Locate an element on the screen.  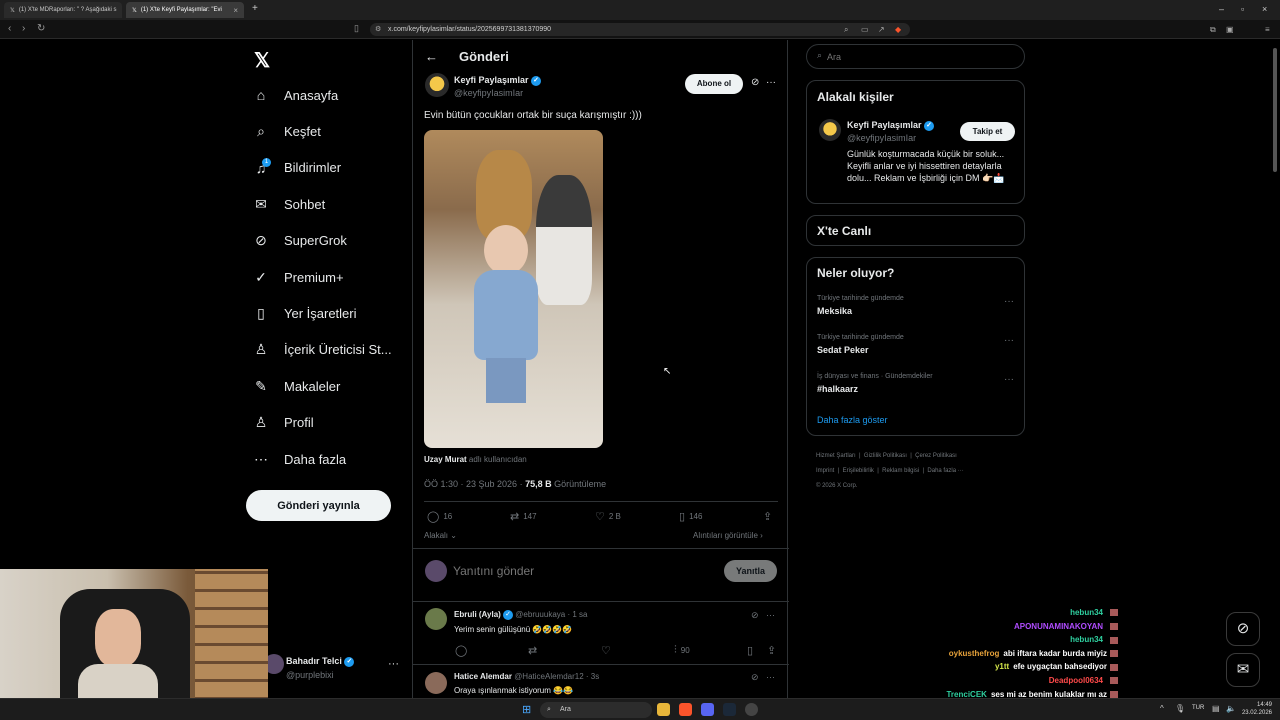
file-explorer-icon is located at coordinates (663, 709).